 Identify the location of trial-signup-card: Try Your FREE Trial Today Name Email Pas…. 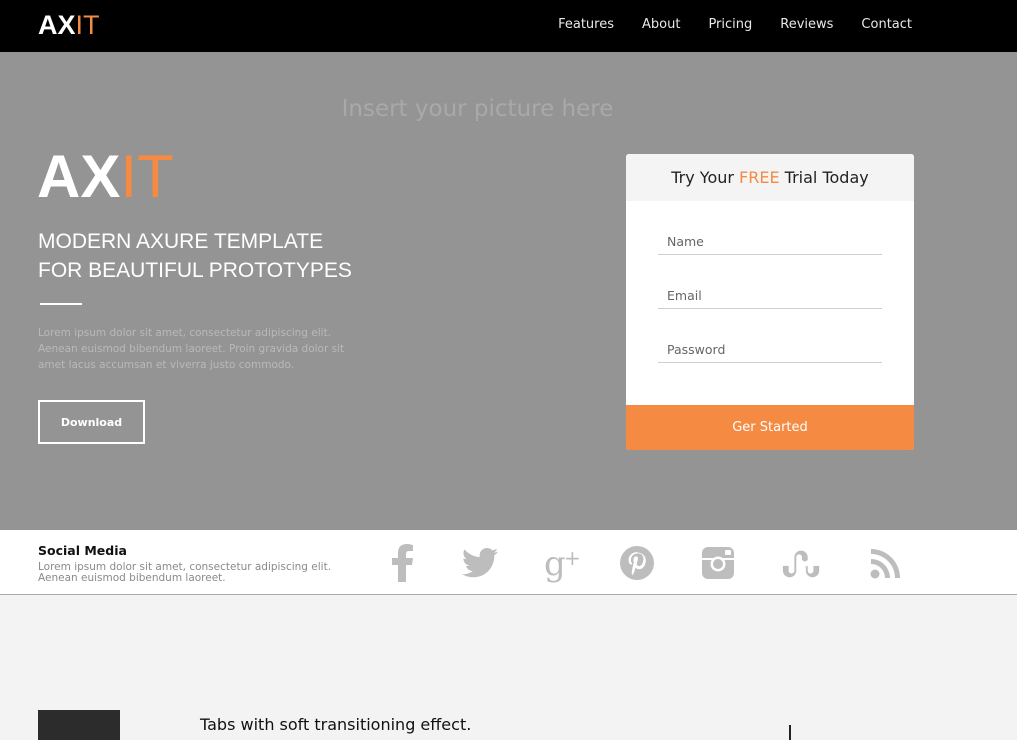
(770, 302).